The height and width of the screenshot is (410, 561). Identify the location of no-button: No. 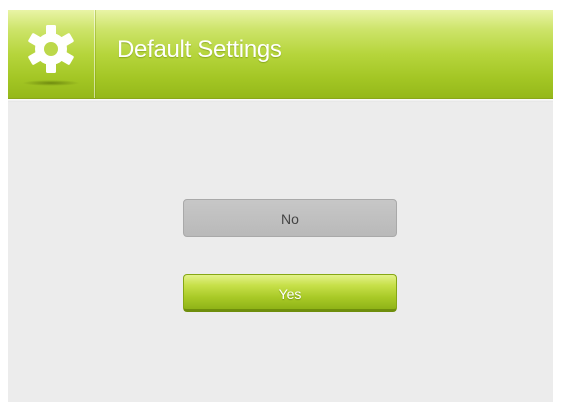
(290, 218).